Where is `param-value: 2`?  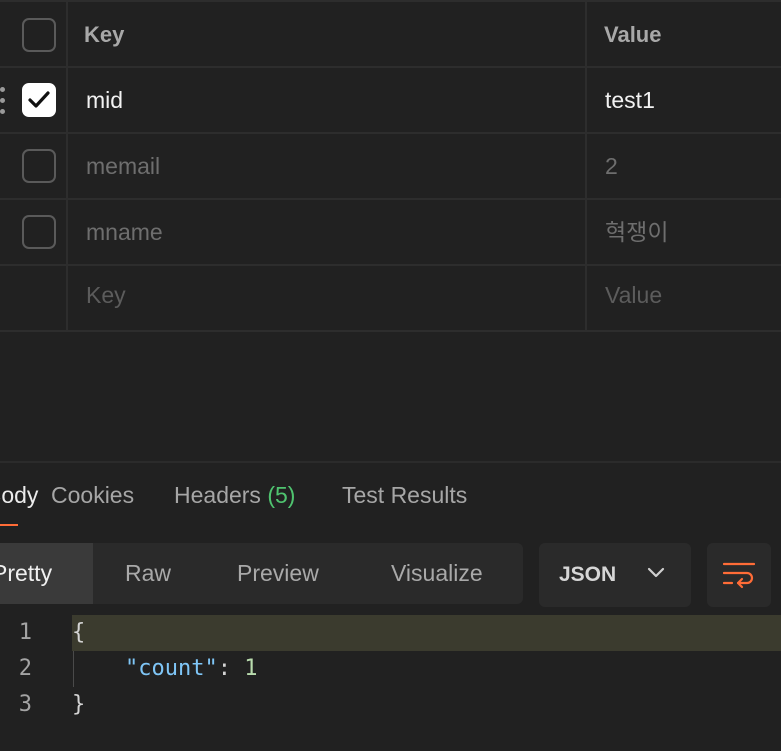 param-value: 2 is located at coordinates (611, 166).